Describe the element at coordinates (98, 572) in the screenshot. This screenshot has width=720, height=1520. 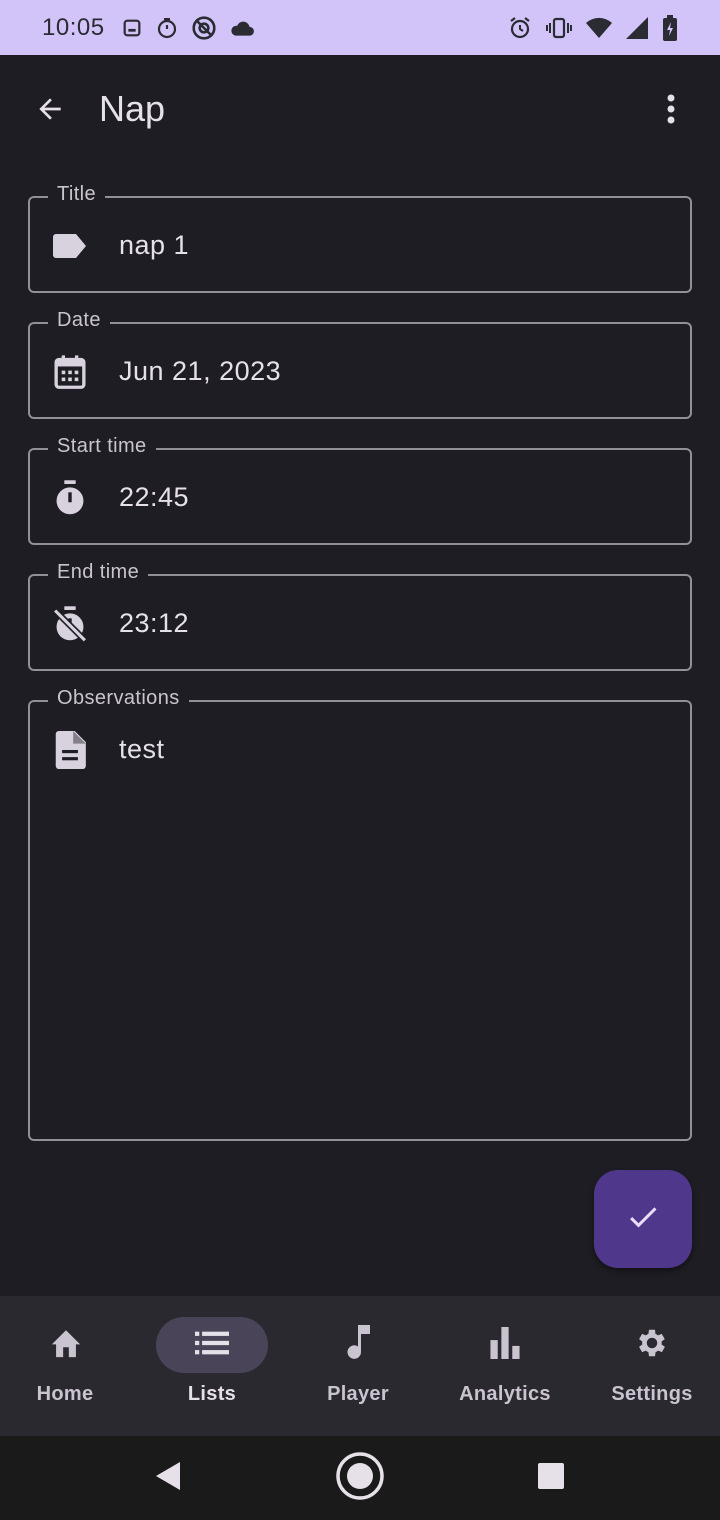
I see `end-time-field-label: End time` at that location.